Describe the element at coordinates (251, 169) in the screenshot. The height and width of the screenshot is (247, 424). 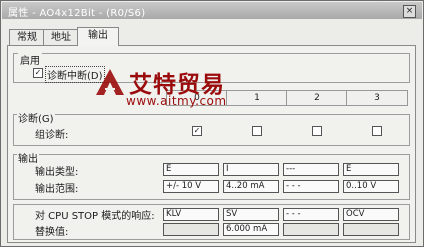
I see `output-type-field-1: I` at that location.